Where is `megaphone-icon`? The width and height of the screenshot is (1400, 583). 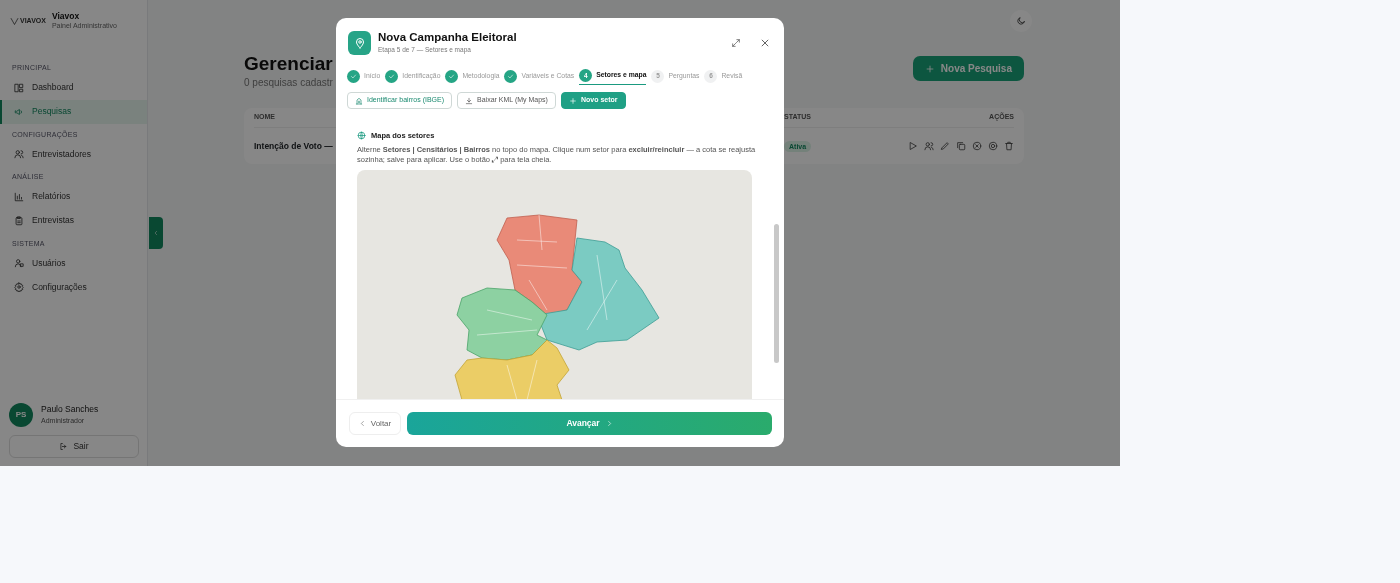 megaphone-icon is located at coordinates (19, 111).